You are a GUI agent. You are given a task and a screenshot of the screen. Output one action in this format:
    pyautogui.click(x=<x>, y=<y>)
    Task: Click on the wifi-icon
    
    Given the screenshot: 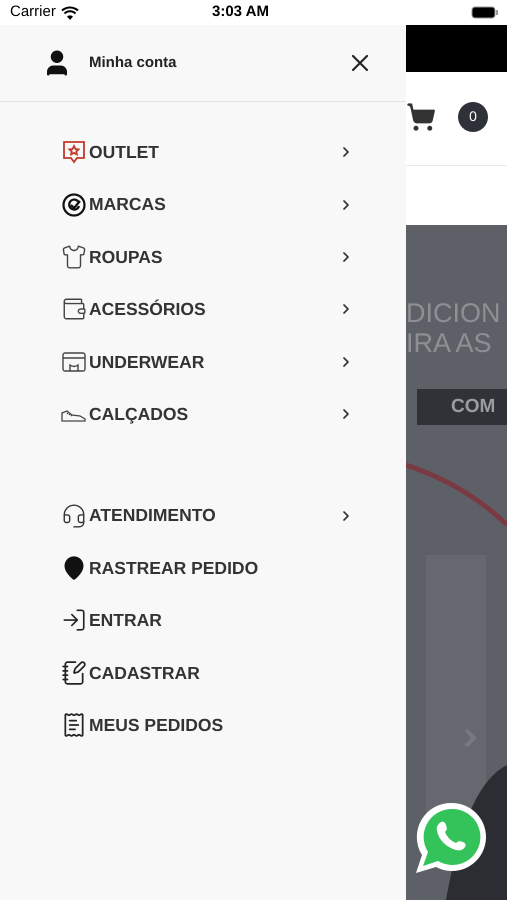 What is the action you would take?
    pyautogui.click(x=69, y=13)
    